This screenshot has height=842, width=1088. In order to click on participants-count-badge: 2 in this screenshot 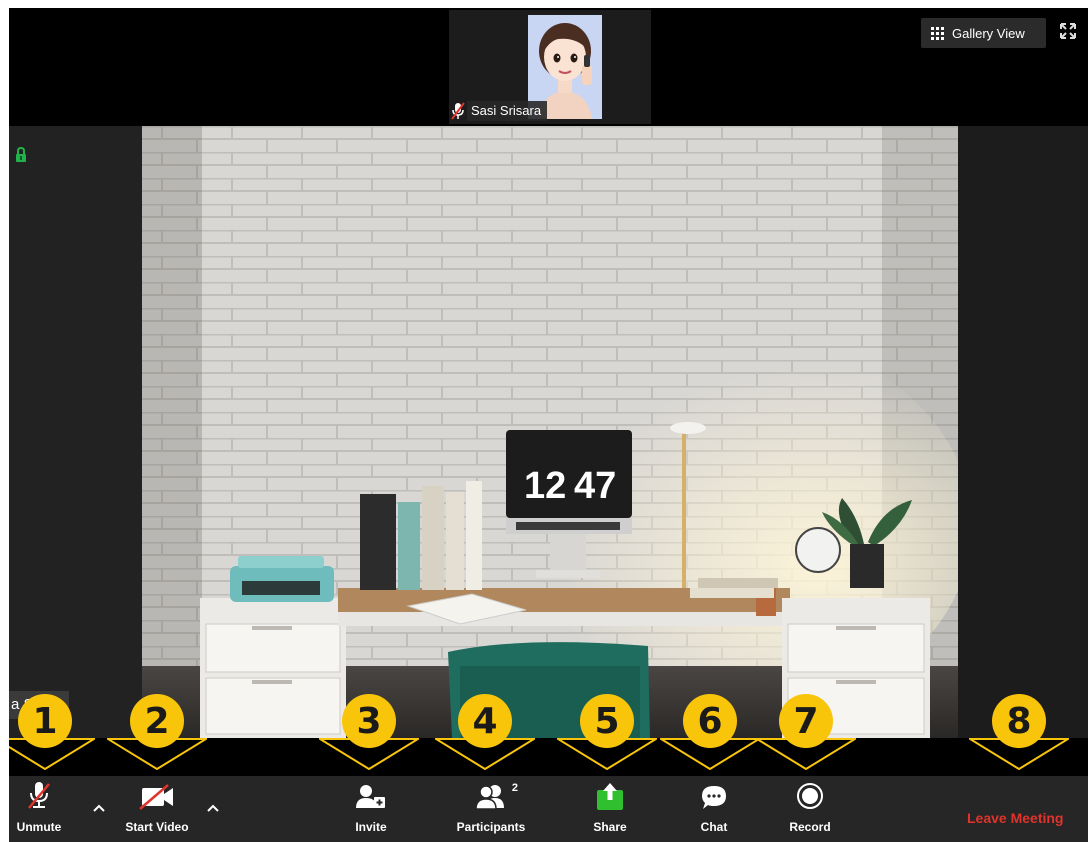, I will do `click(514, 788)`.